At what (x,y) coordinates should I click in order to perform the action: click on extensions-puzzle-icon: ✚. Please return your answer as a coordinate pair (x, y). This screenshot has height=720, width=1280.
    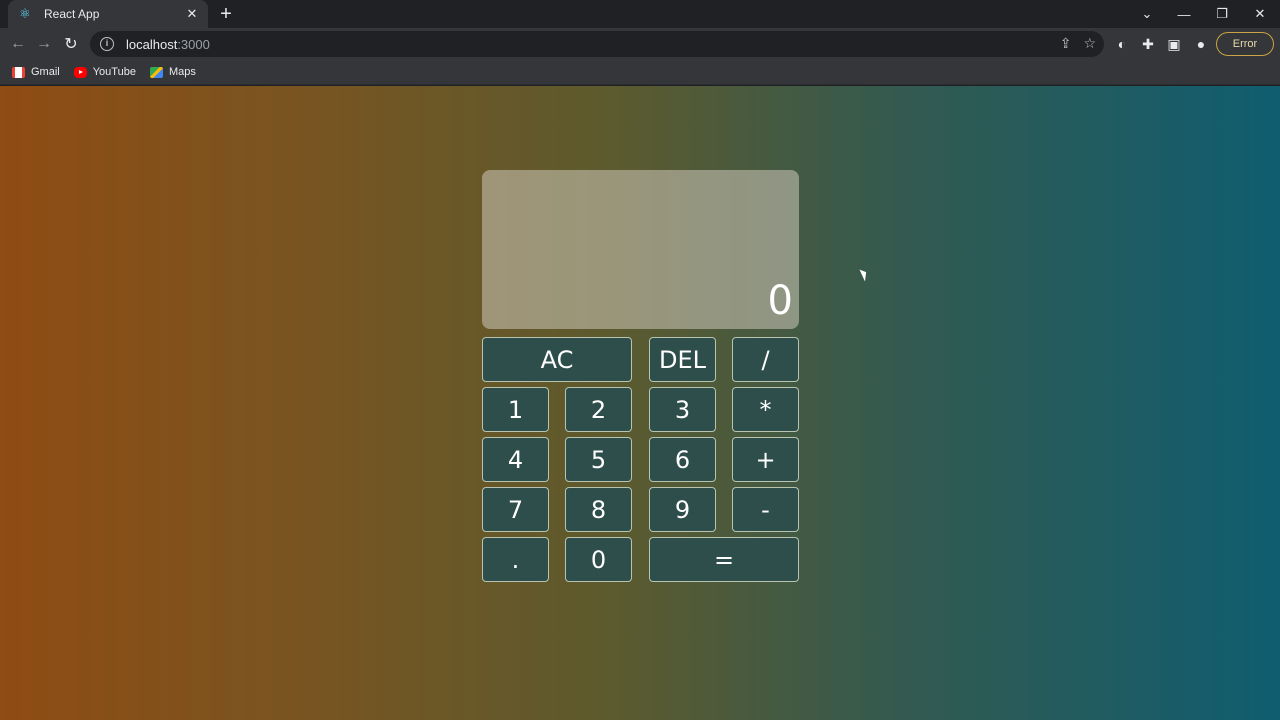
    Looking at the image, I should click on (1148, 44).